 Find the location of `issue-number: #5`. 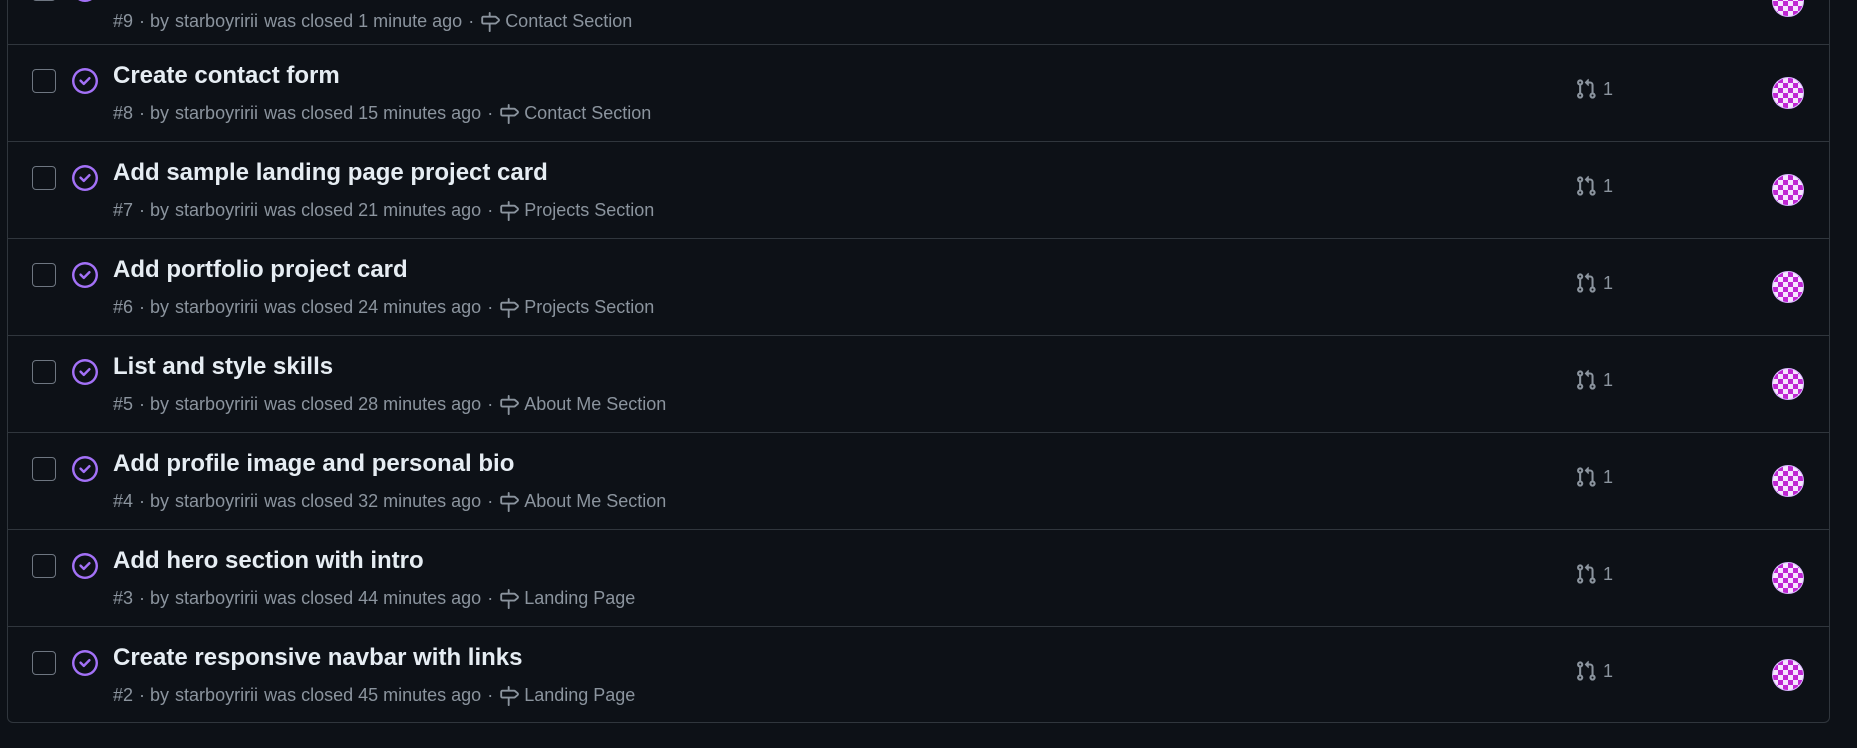

issue-number: #5 is located at coordinates (123, 404).